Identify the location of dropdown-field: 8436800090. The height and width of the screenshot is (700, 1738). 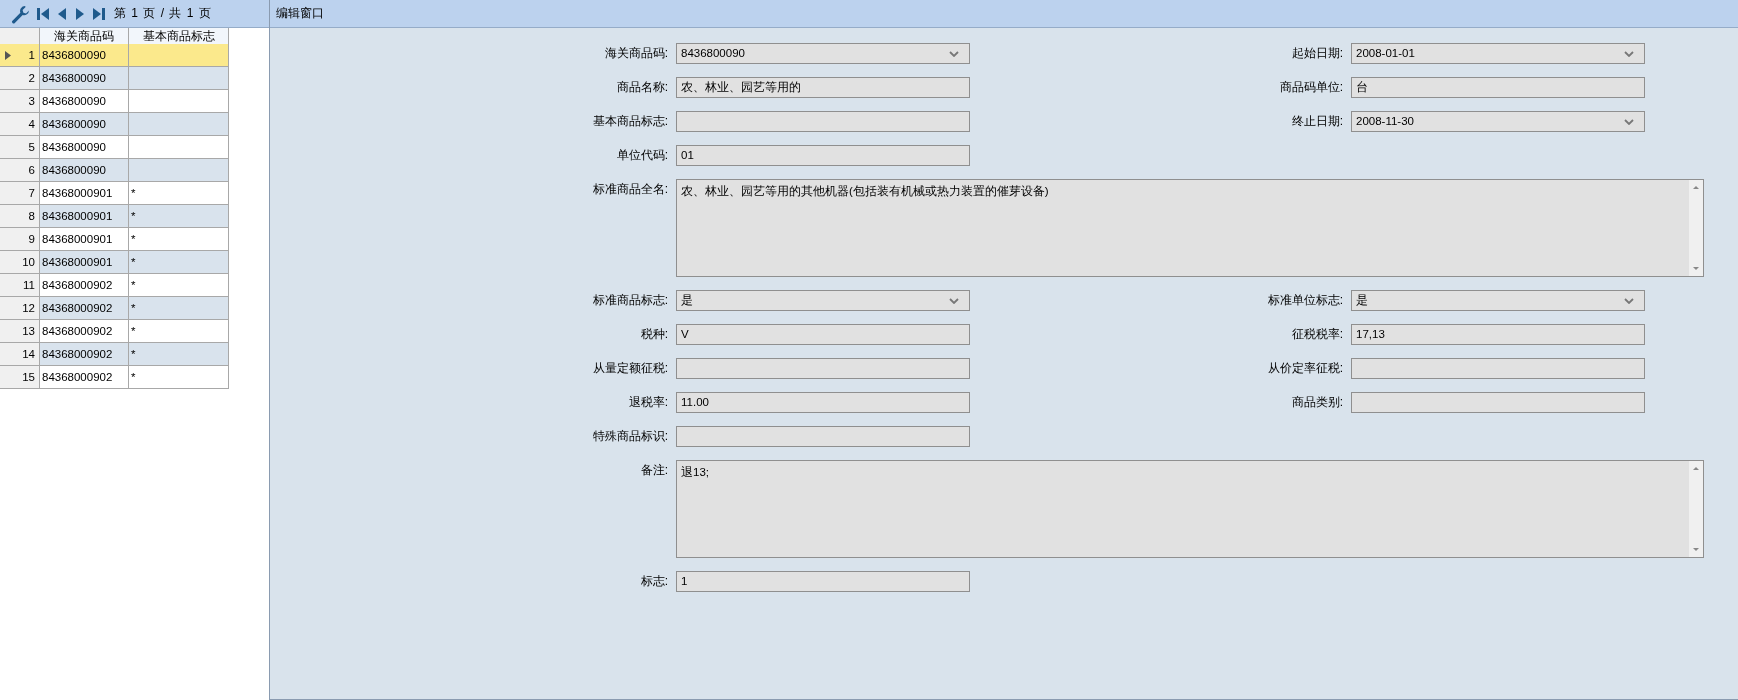
(823, 53).